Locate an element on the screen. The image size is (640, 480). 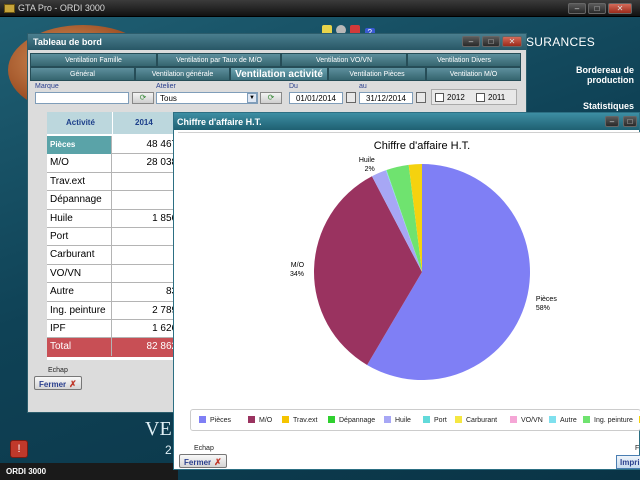
dashboard-close-button: ✕ is located at coordinates (512, 41).